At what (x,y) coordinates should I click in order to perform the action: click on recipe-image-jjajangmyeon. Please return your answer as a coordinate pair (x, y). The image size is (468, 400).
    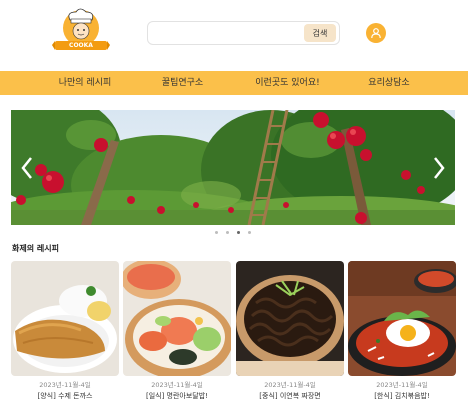
    Looking at the image, I should click on (290, 318).